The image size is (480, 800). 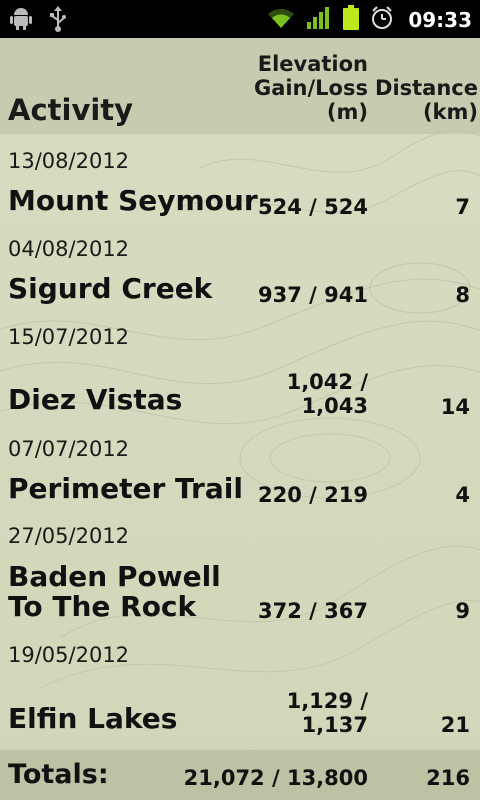 I want to click on activity-date: 07/07/2012, so click(x=69, y=449).